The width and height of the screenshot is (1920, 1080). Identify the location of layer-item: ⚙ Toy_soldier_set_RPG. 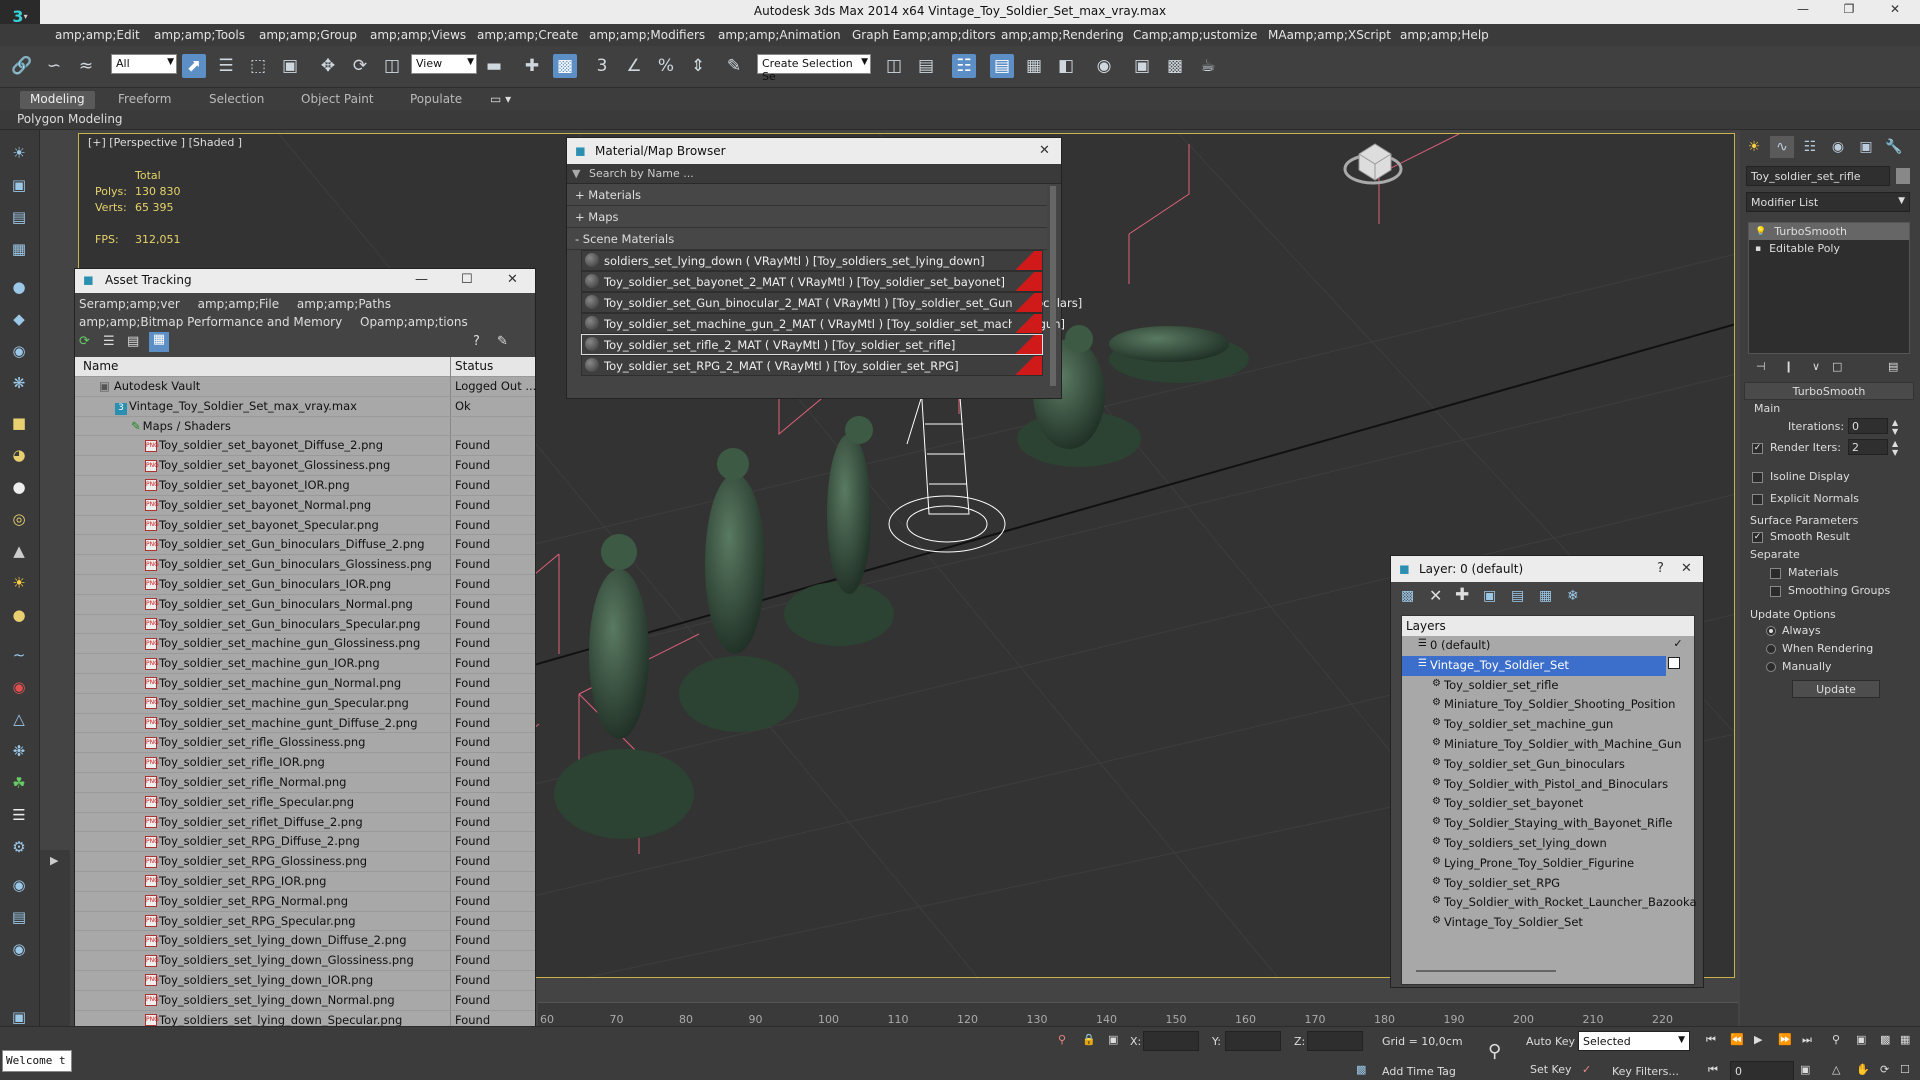
(1548, 884).